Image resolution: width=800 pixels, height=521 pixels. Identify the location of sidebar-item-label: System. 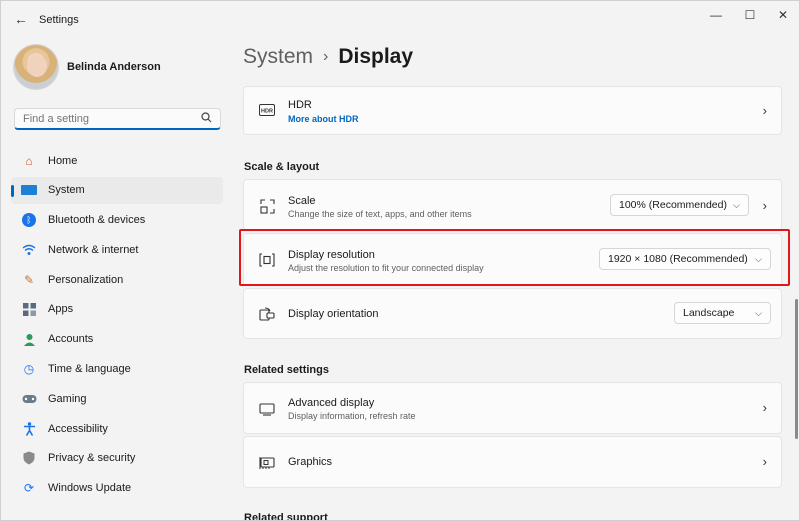
(66, 190).